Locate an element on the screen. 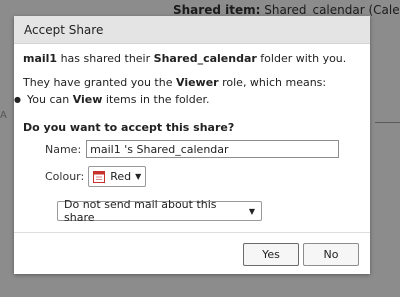 This screenshot has width=400, height=297. dialog-titlebar: Accept Share is located at coordinates (192, 30).